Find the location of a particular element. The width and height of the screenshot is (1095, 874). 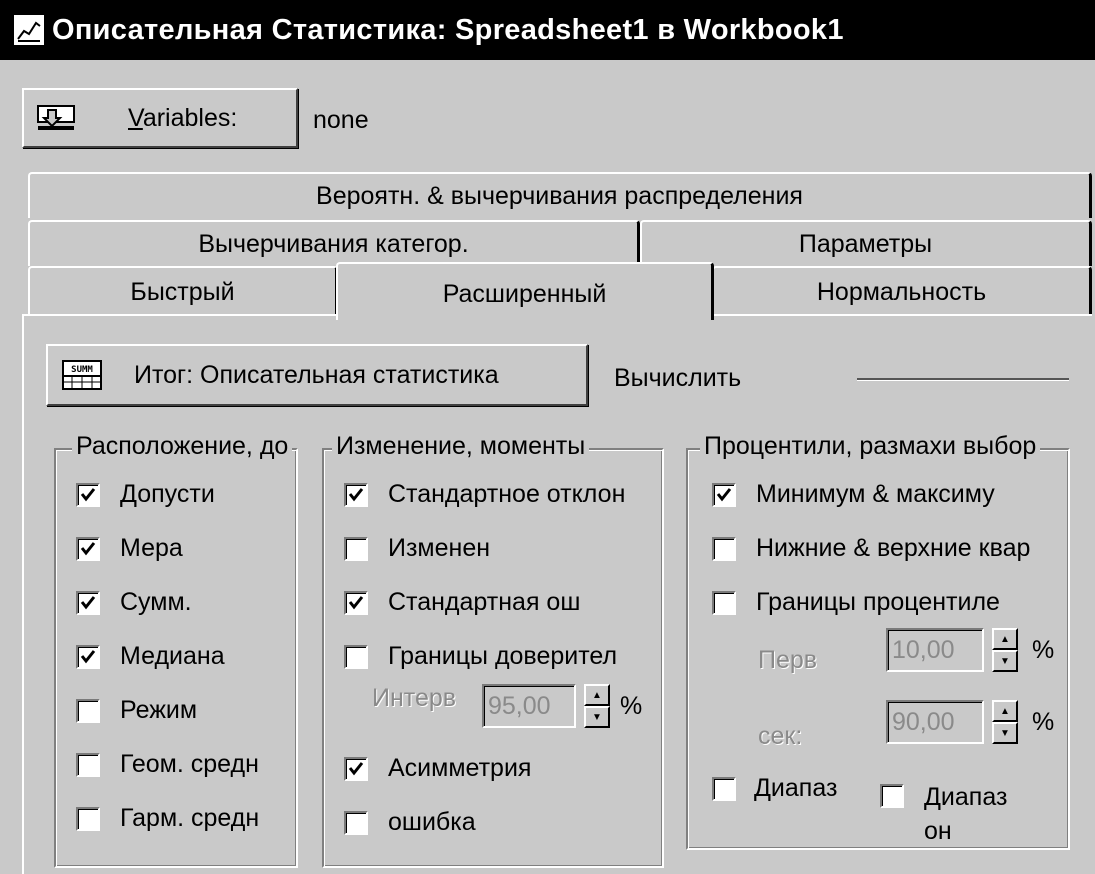

first-percentile-unit: % is located at coordinates (1043, 650).